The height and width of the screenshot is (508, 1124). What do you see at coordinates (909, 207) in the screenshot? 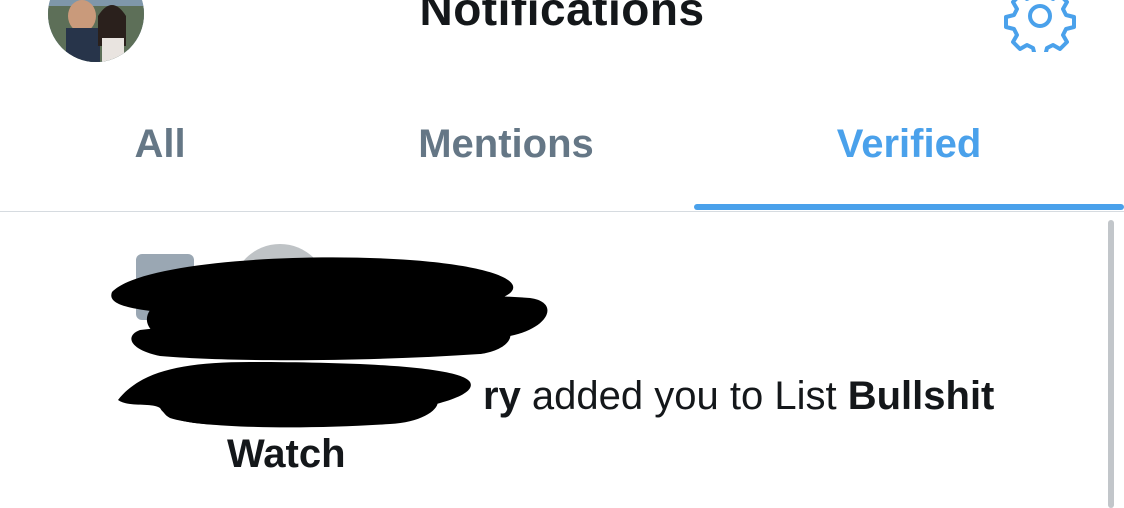
I see `active-tab-indicator` at bounding box center [909, 207].